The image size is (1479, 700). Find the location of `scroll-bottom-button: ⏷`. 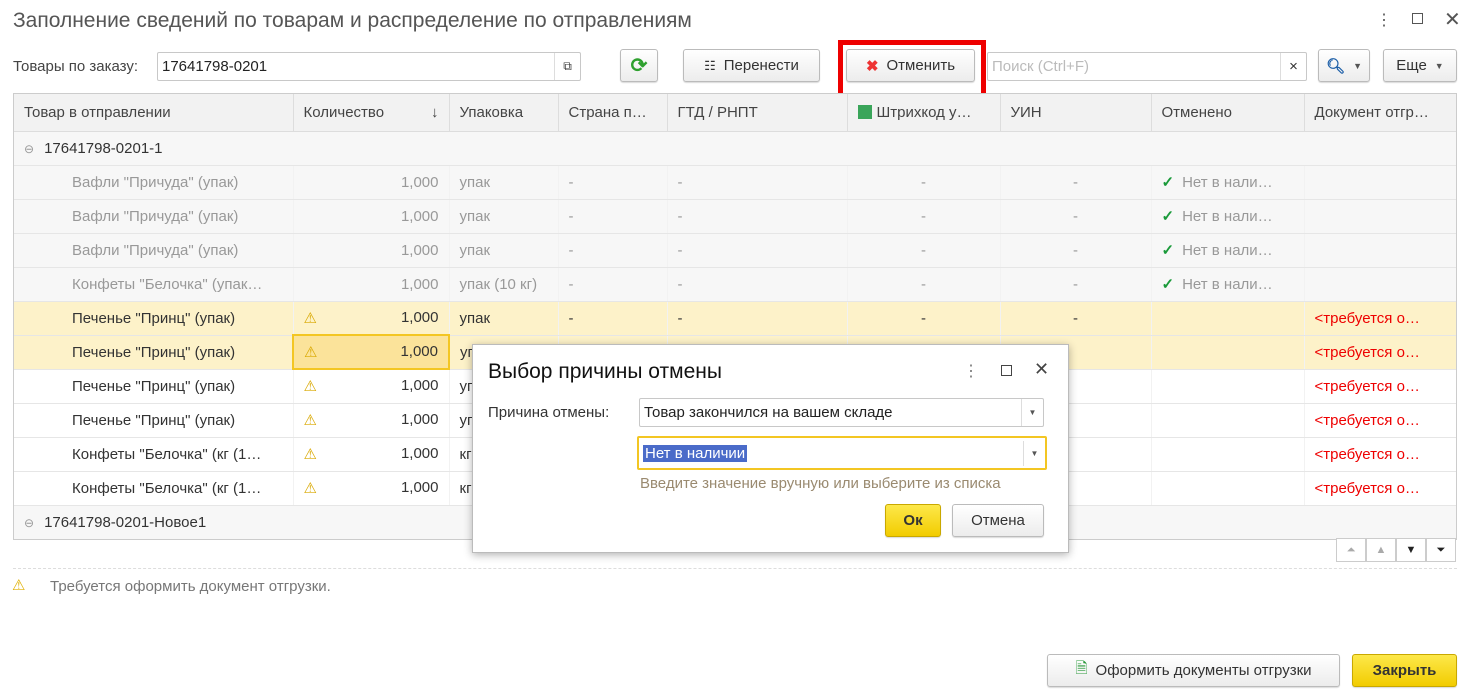

scroll-bottom-button: ⏷ is located at coordinates (1441, 550).